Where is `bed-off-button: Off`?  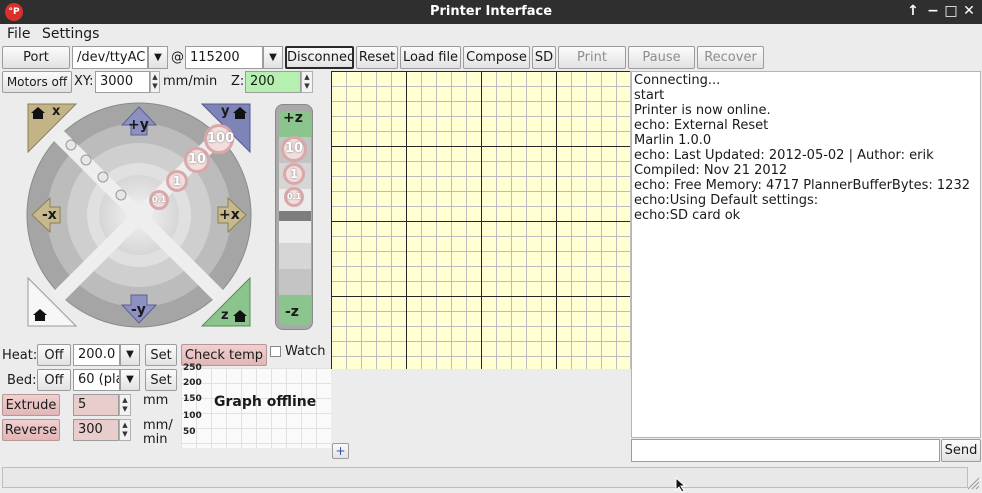 bed-off-button: Off is located at coordinates (54, 380).